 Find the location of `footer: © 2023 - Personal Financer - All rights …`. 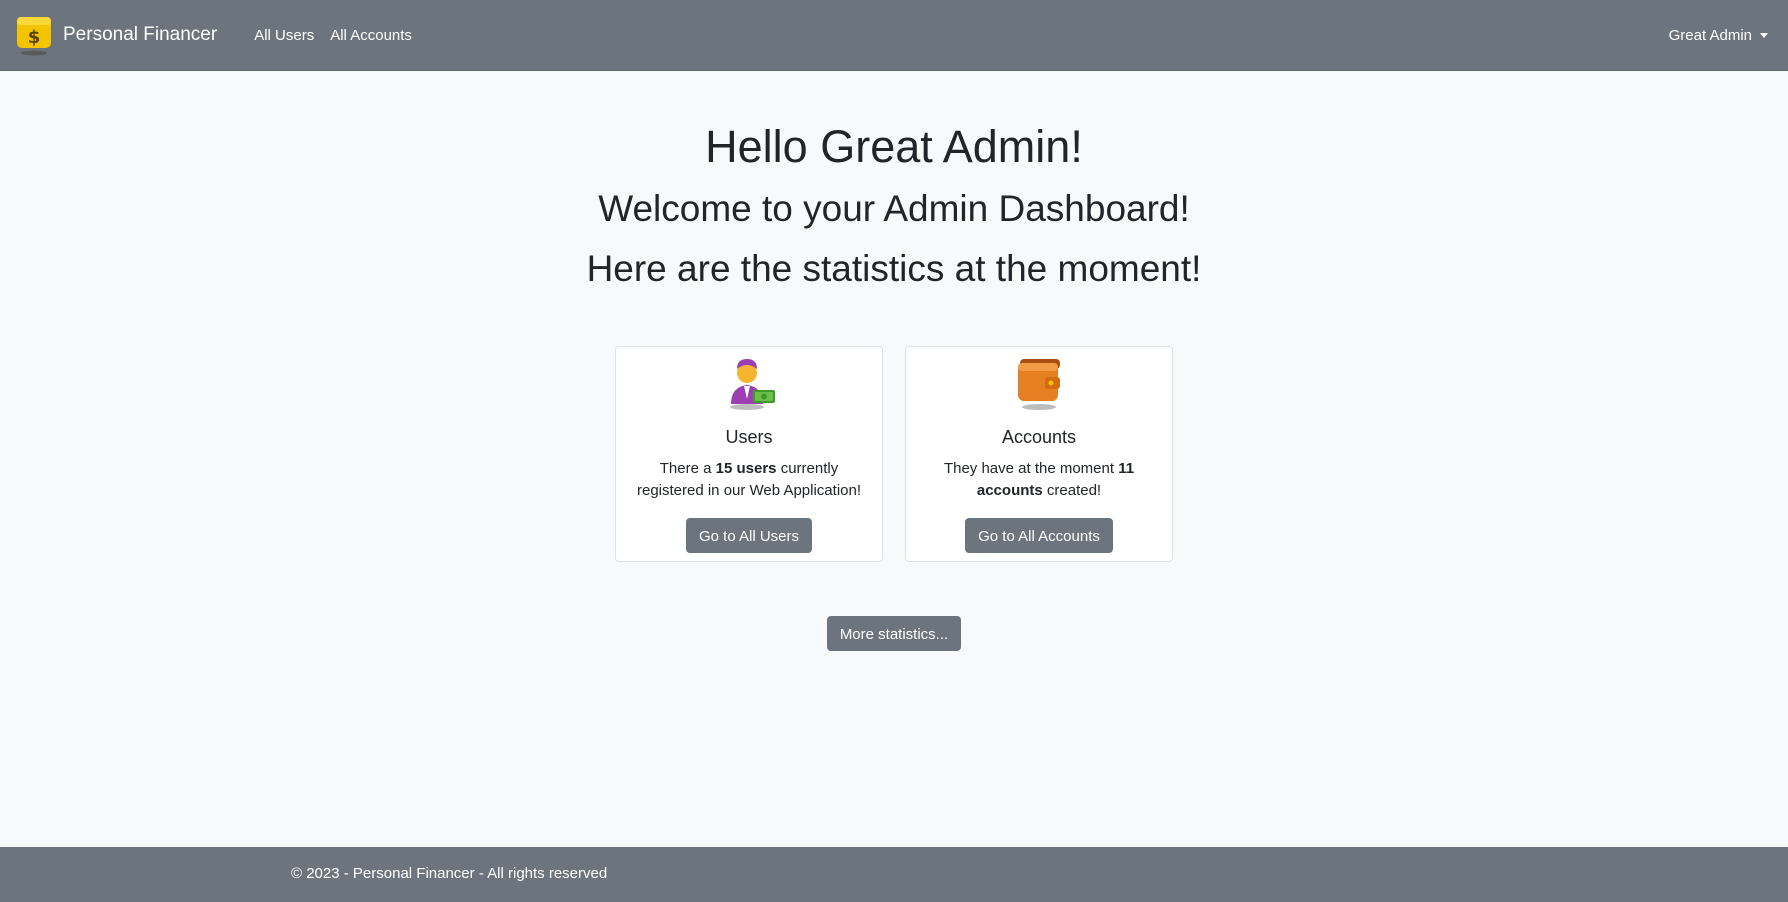

footer: © 2023 - Personal Financer - All rights … is located at coordinates (894, 874).